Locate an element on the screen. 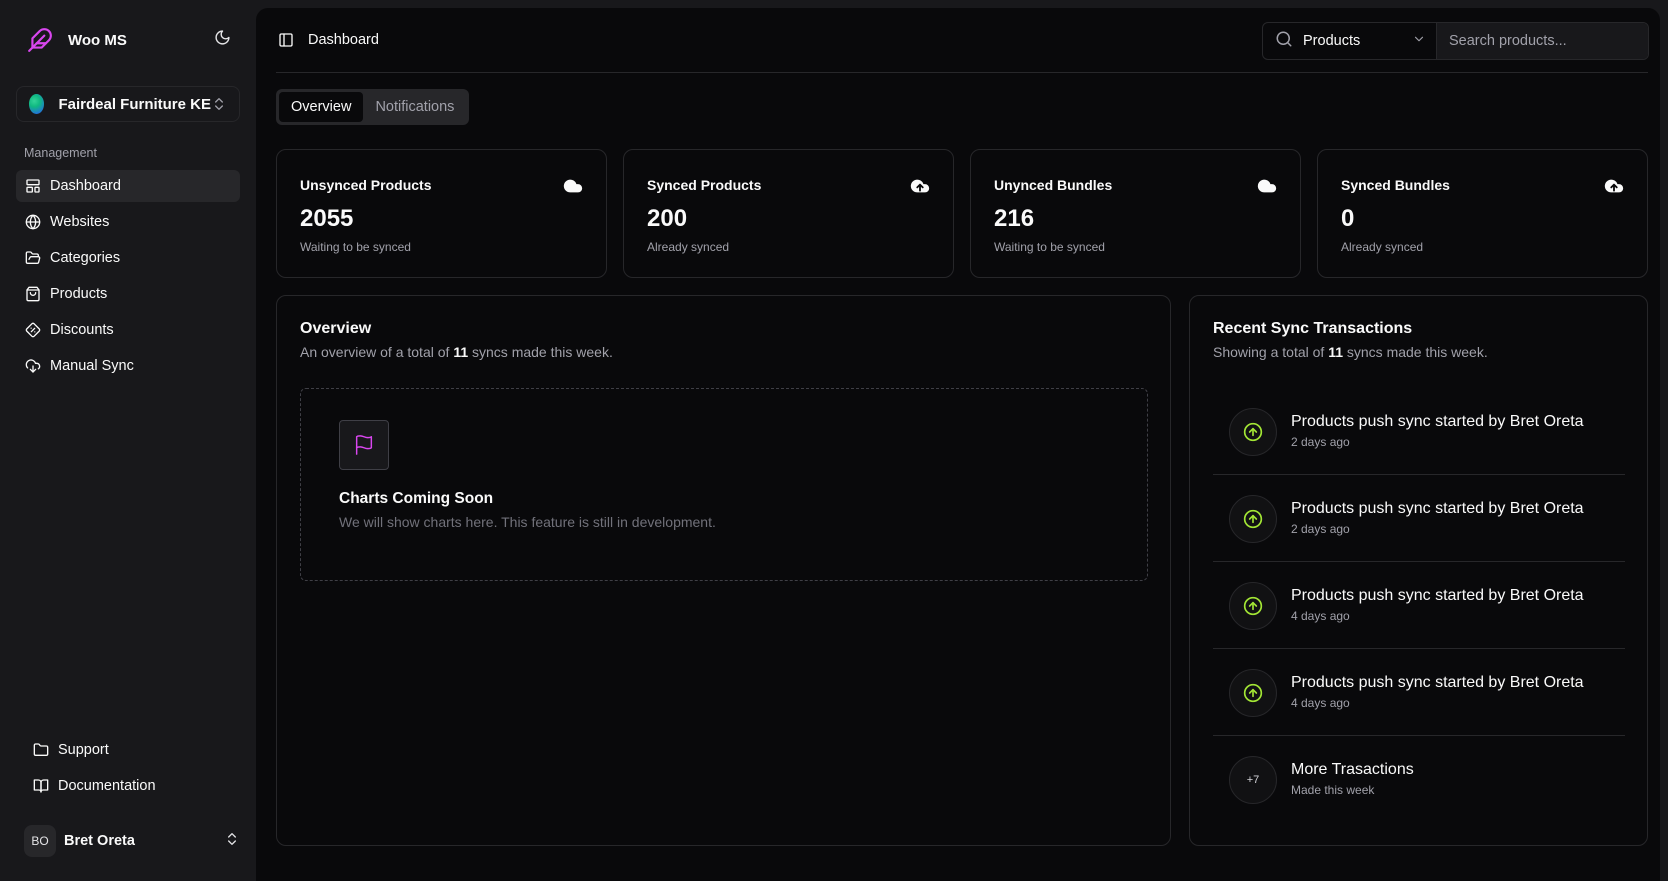 The height and width of the screenshot is (881, 1668). cloud-sync-icon is located at coordinates (33, 366).